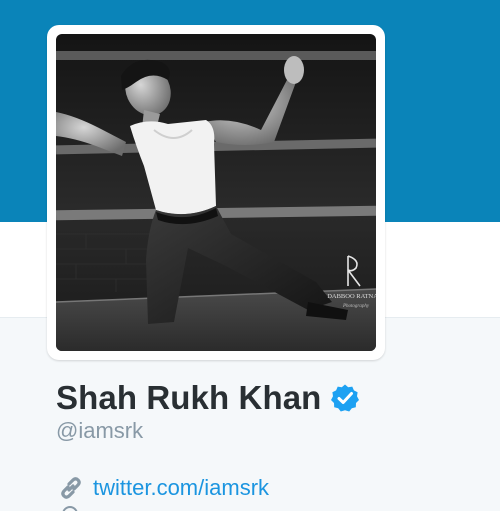 The image size is (500, 511). Describe the element at coordinates (188, 398) in the screenshot. I see `profile-display-name: Shah Rukh Khan` at that location.